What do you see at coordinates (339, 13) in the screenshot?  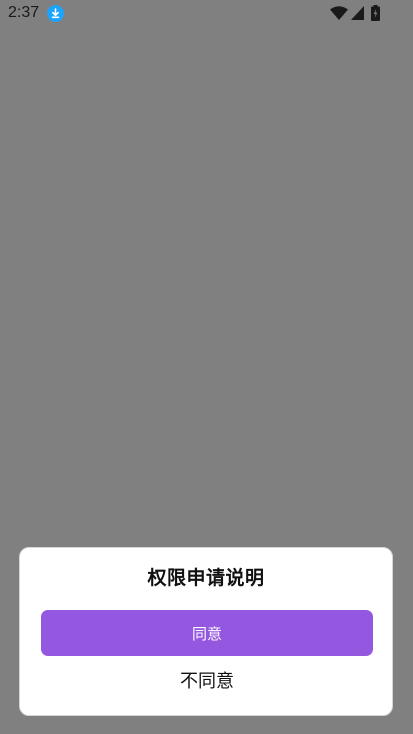 I see `wifi-icon` at bounding box center [339, 13].